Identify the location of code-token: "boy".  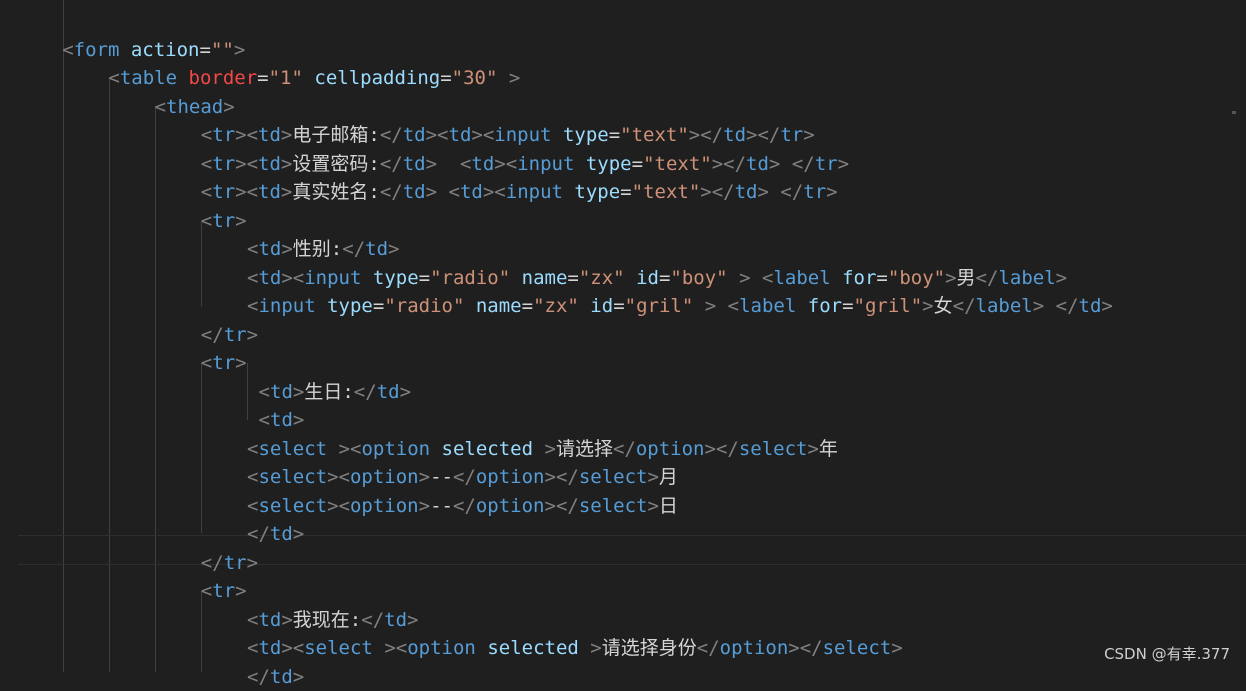
(699, 277).